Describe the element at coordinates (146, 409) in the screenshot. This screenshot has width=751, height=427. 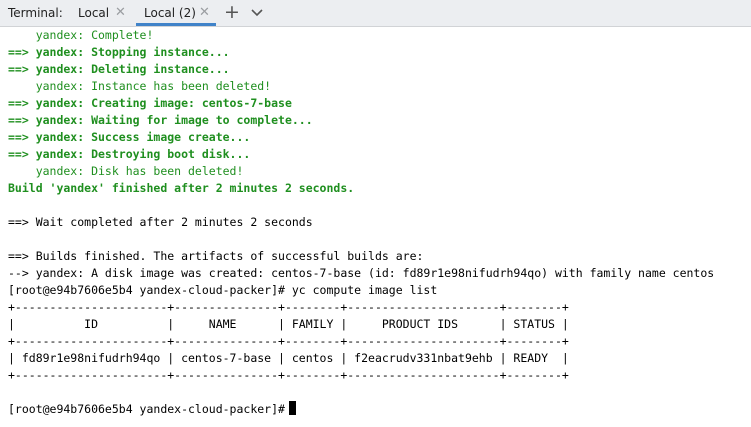
I see `shell-prompt: [root@e94b7606e5b4 yandex-cloud-packer]#` at that location.